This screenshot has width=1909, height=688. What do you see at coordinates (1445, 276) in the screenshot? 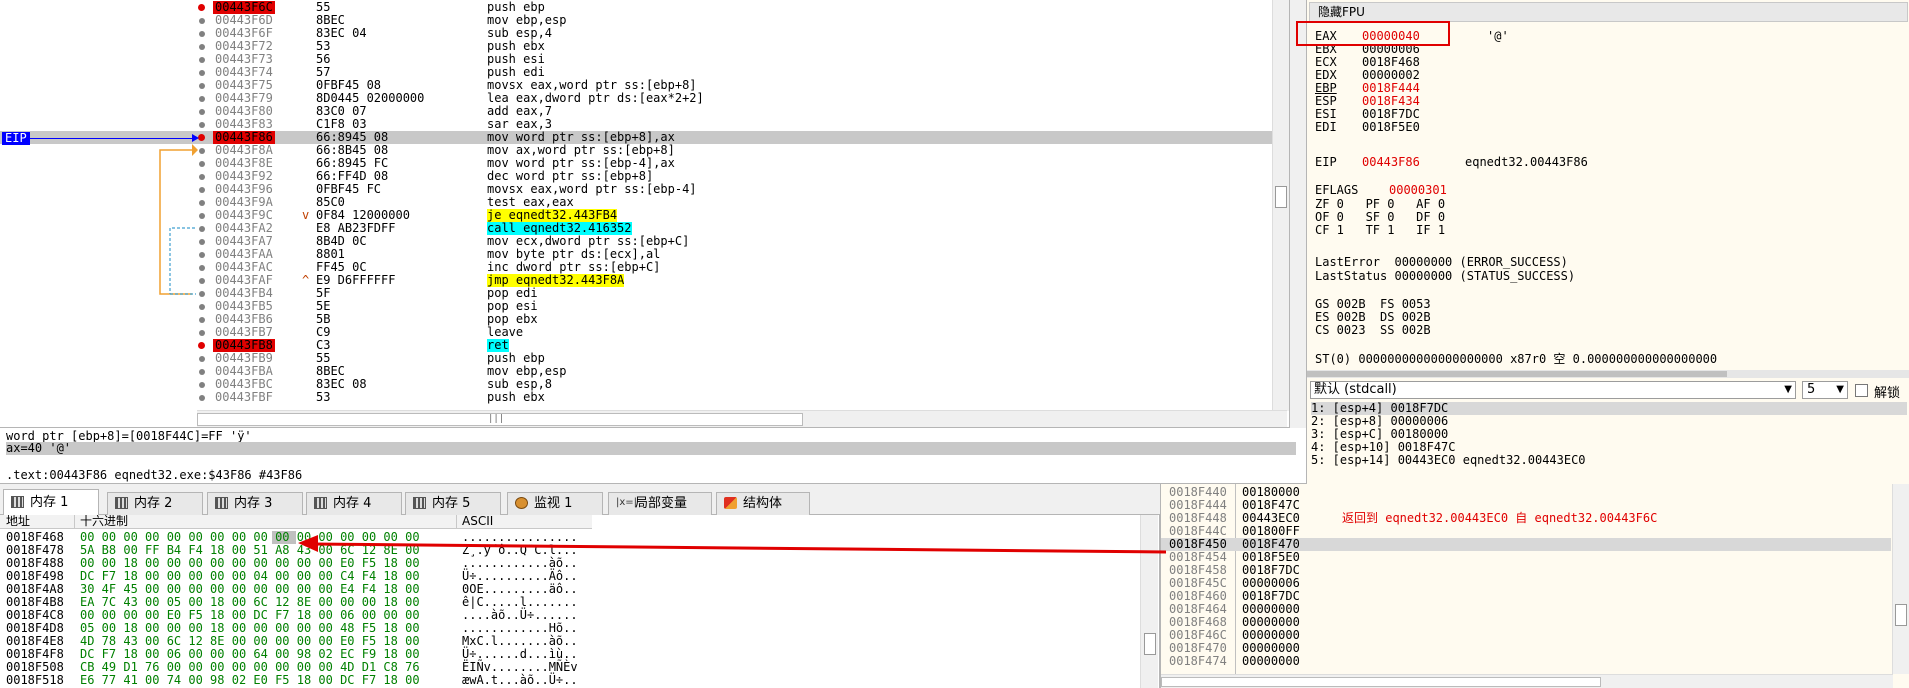
I see `last-status: LastStatus 00000000 (STATUS_SUCCESS)` at bounding box center [1445, 276].